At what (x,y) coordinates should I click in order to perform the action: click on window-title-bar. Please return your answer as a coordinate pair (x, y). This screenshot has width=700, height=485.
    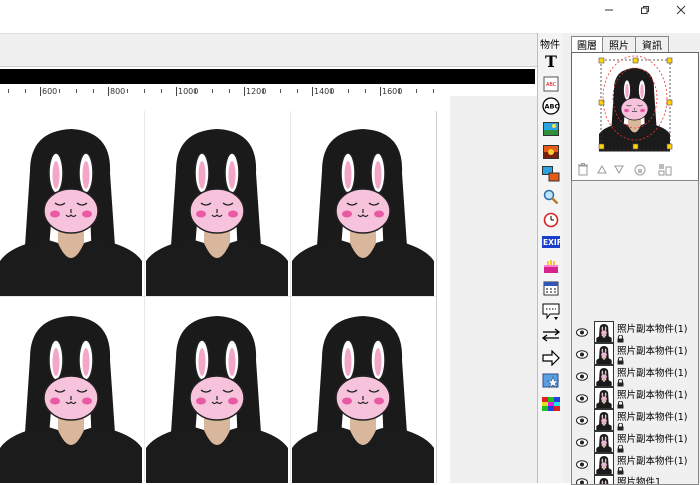
    Looking at the image, I should click on (350, 16).